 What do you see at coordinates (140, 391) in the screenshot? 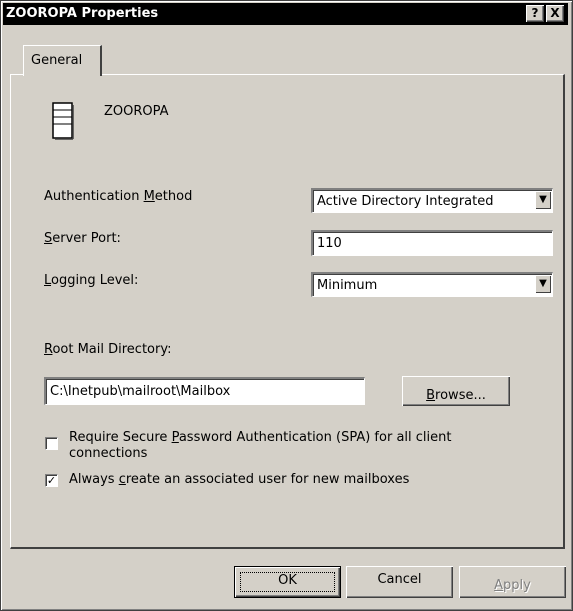
I see `root-mail-dir-value: C:\Inetpub\mailroot\Mailbox` at bounding box center [140, 391].